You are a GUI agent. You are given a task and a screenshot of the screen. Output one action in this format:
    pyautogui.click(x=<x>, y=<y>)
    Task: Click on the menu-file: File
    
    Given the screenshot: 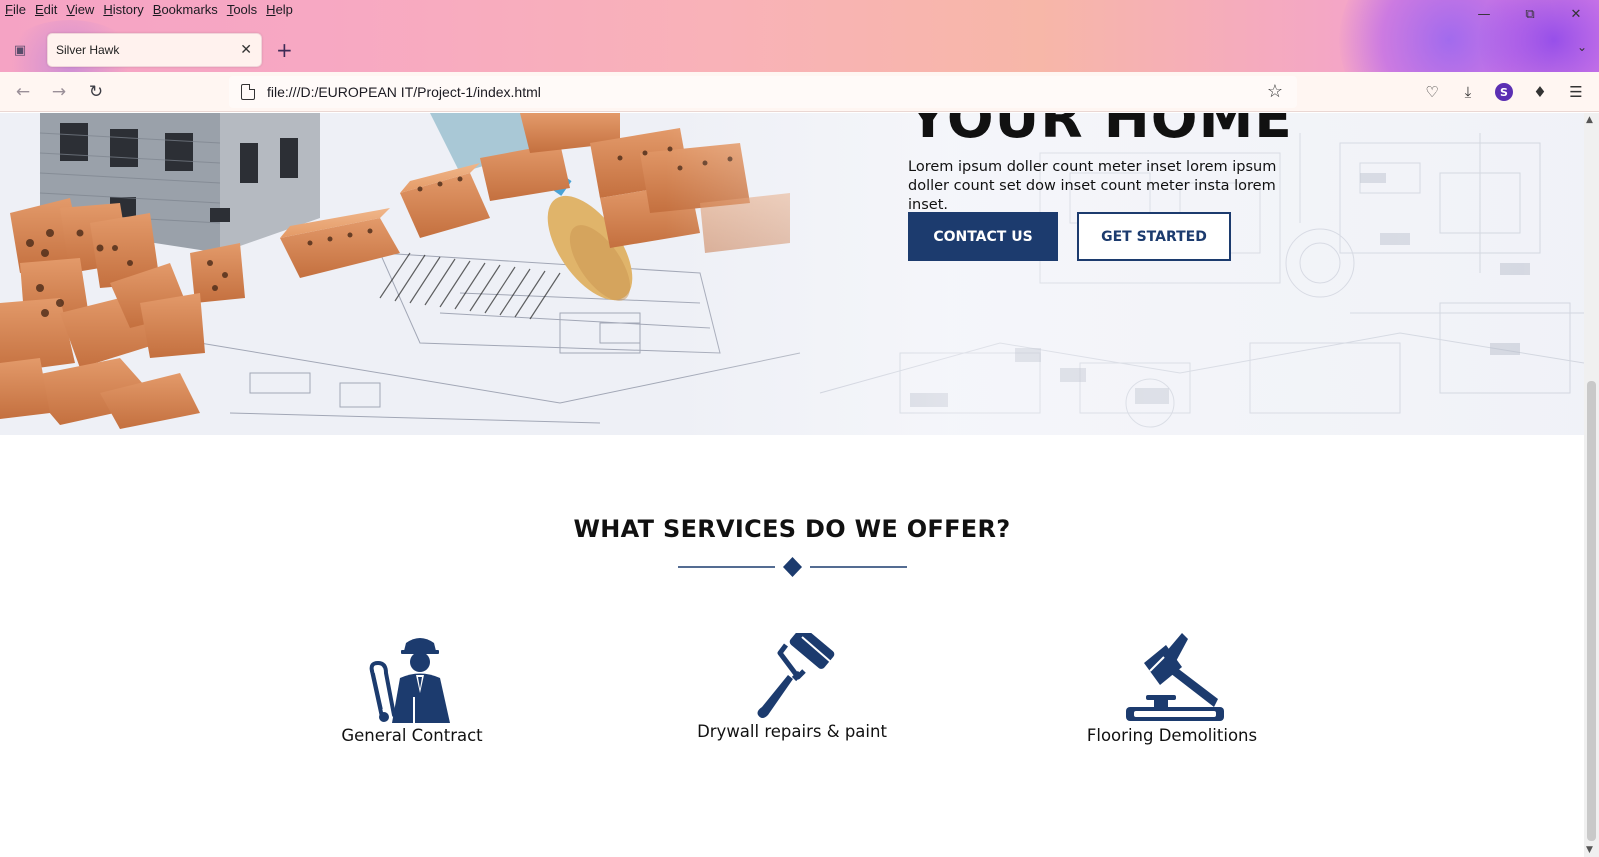 What is the action you would take?
    pyautogui.click(x=19, y=11)
    